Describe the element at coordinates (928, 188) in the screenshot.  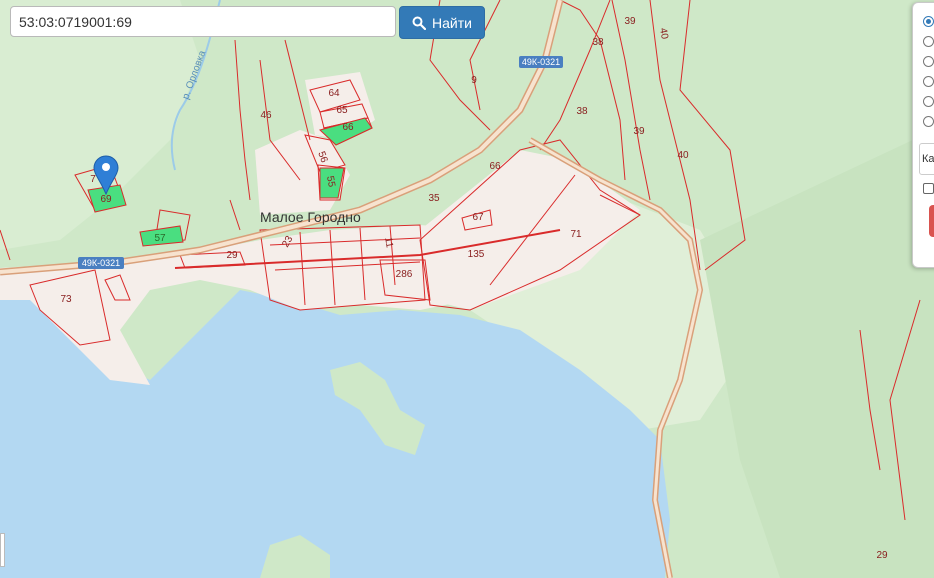
I see `layer-checkbox` at that location.